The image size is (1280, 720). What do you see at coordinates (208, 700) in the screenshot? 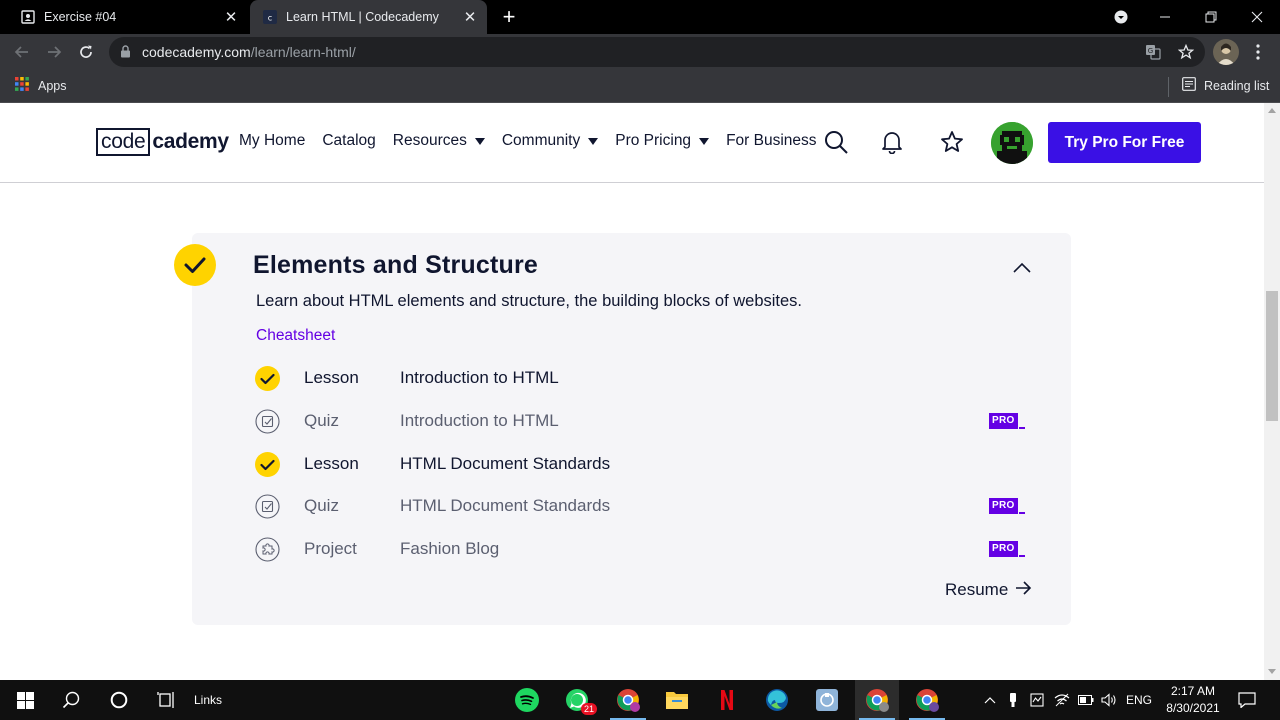
I see `taskbar-links-toolbar: Links` at bounding box center [208, 700].